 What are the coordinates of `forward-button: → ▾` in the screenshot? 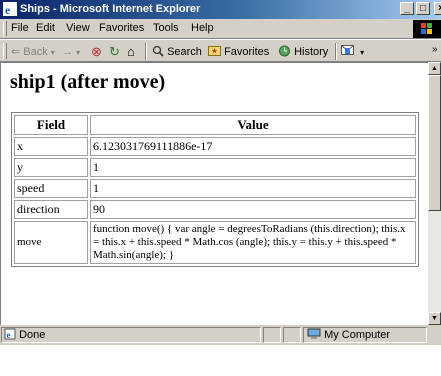 It's located at (71, 52).